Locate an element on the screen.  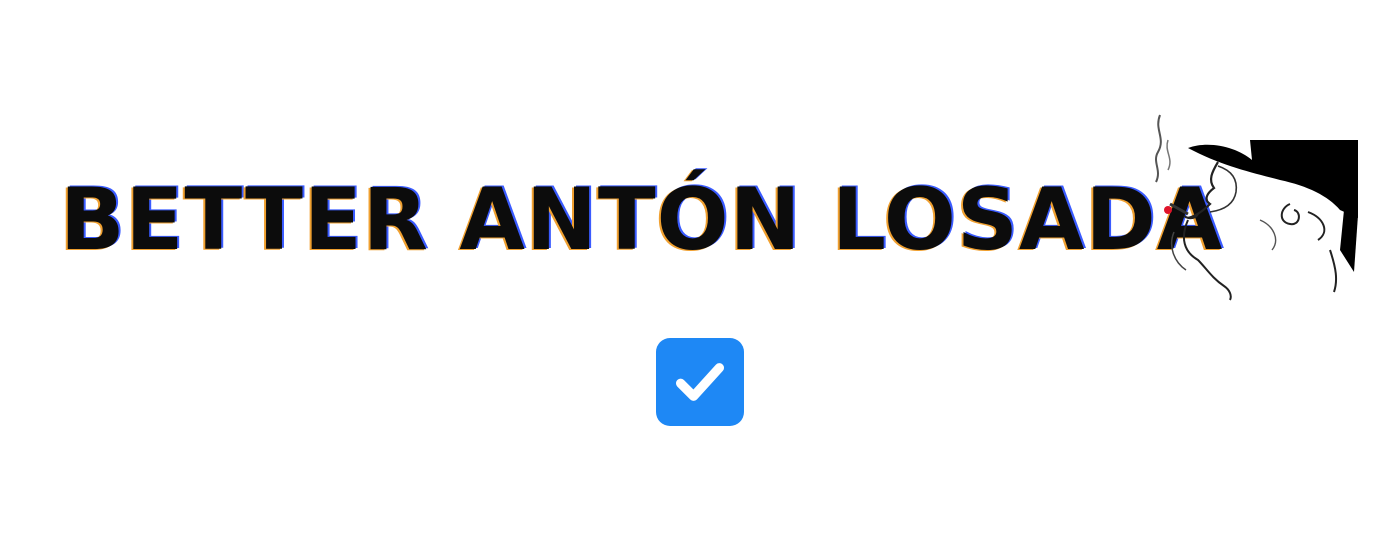
checkmark-icon is located at coordinates (700, 382).